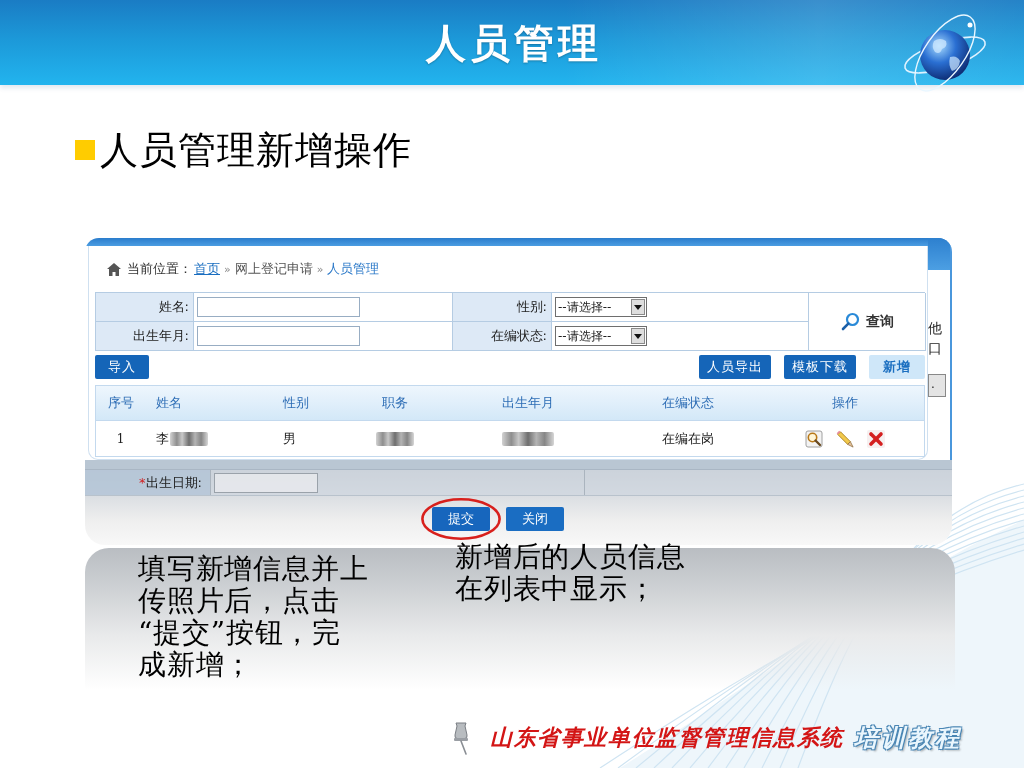  What do you see at coordinates (867, 321) in the screenshot?
I see `search-button: 查询` at bounding box center [867, 321].